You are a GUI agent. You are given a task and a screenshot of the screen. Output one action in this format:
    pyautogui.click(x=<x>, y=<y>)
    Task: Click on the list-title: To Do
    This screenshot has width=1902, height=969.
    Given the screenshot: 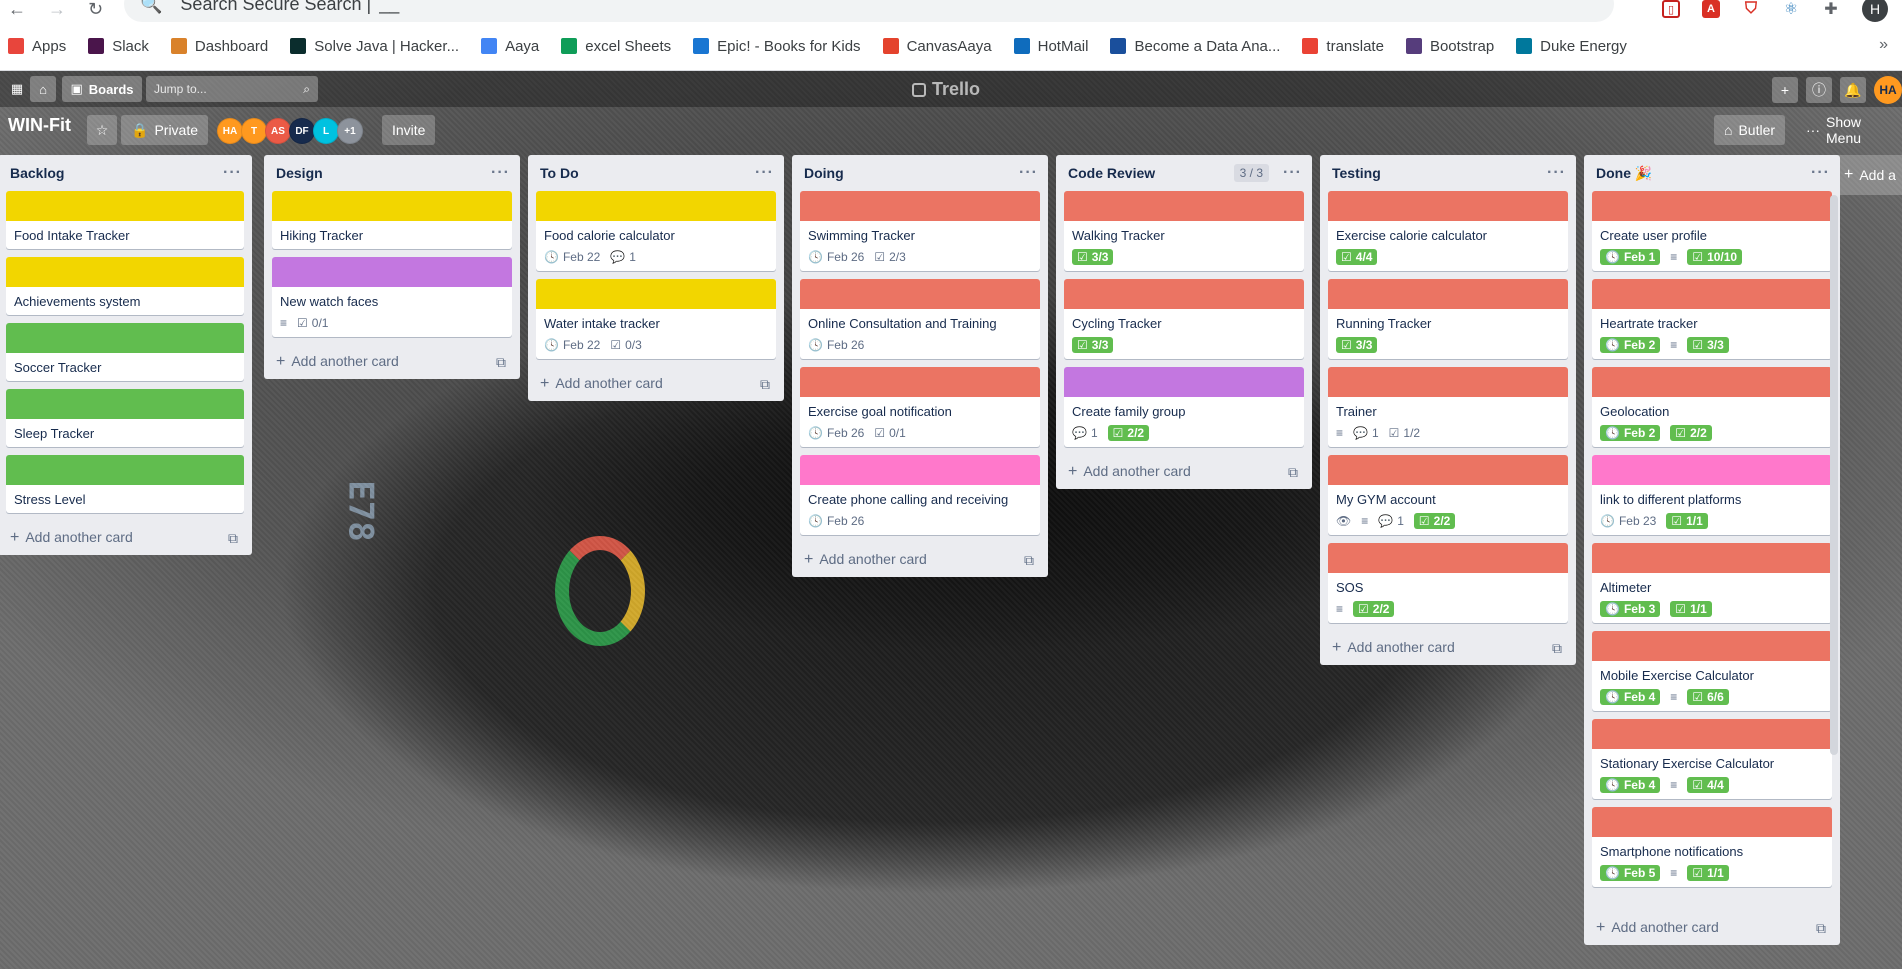 What is the action you would take?
    pyautogui.click(x=559, y=173)
    